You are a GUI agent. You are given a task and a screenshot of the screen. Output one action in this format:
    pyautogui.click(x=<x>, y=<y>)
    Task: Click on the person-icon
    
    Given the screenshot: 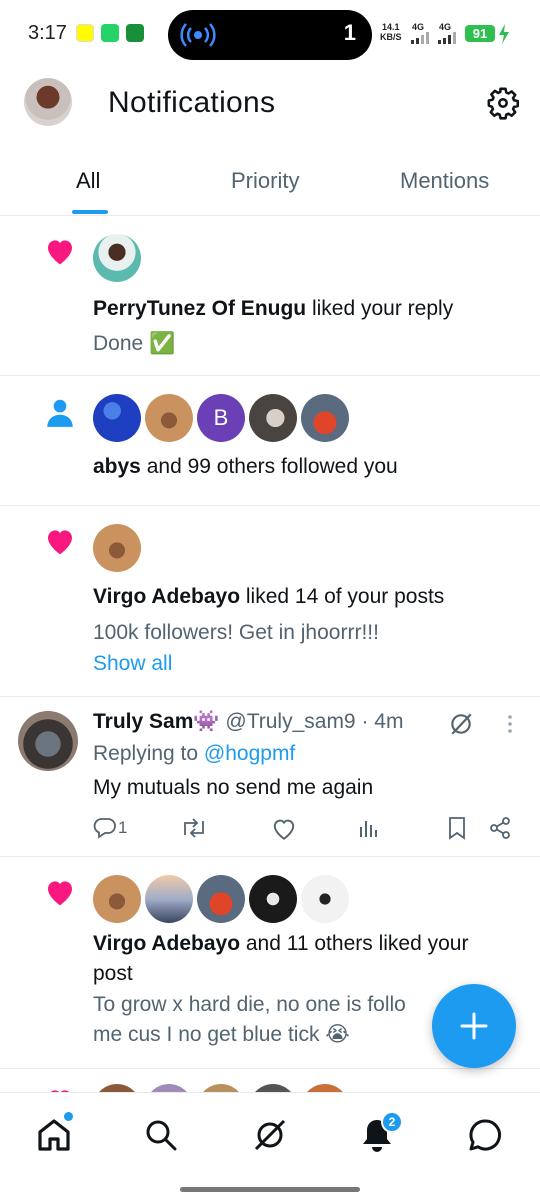 What is the action you would take?
    pyautogui.click(x=60, y=413)
    